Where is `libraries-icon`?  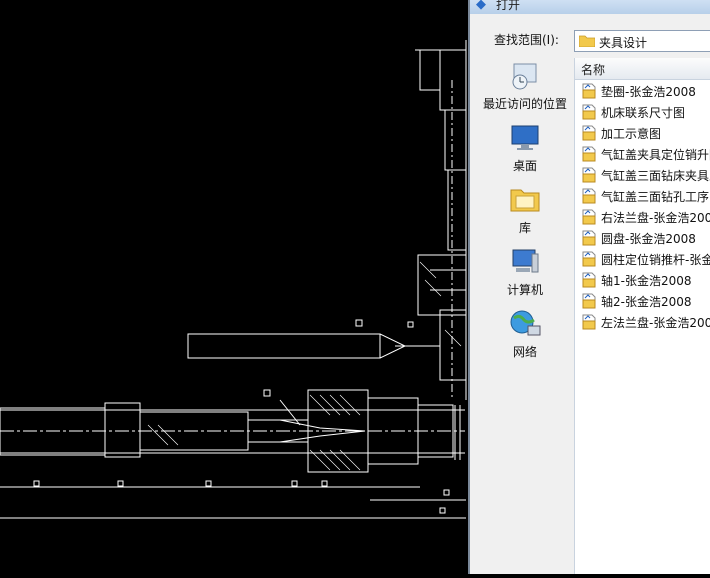
libraries-icon is located at coordinates (525, 200).